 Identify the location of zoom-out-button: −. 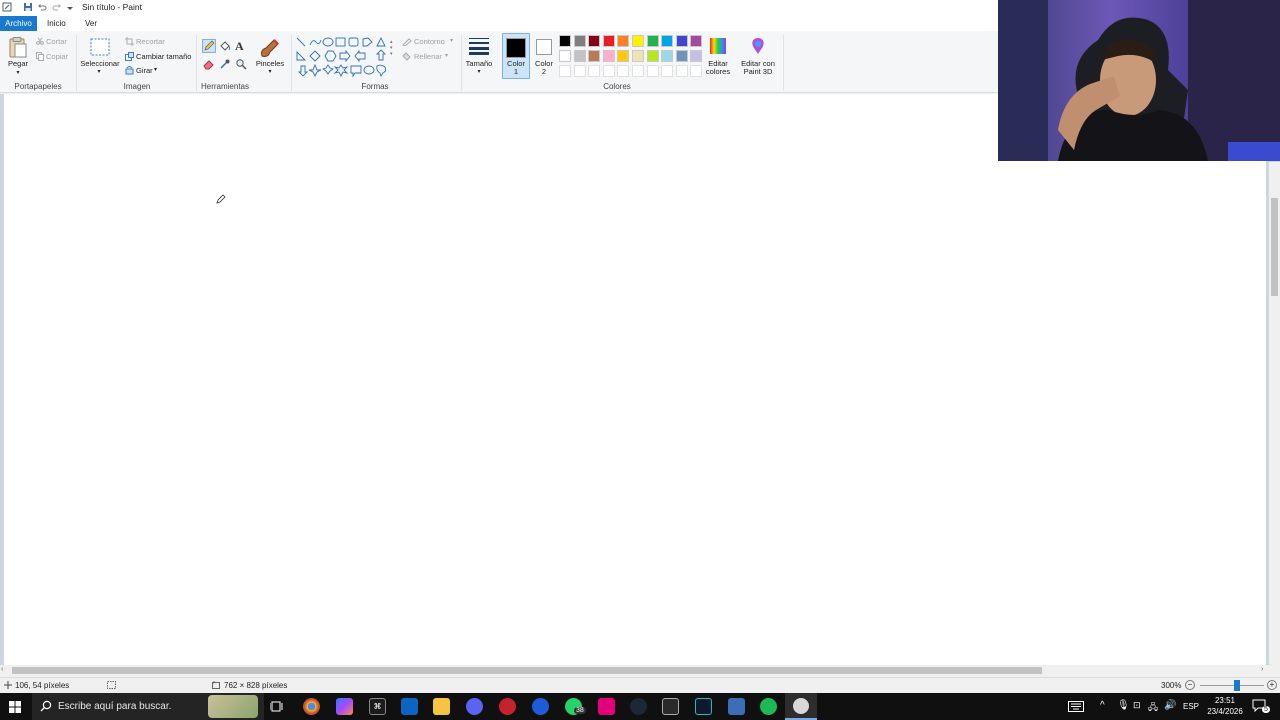
(1190, 685).